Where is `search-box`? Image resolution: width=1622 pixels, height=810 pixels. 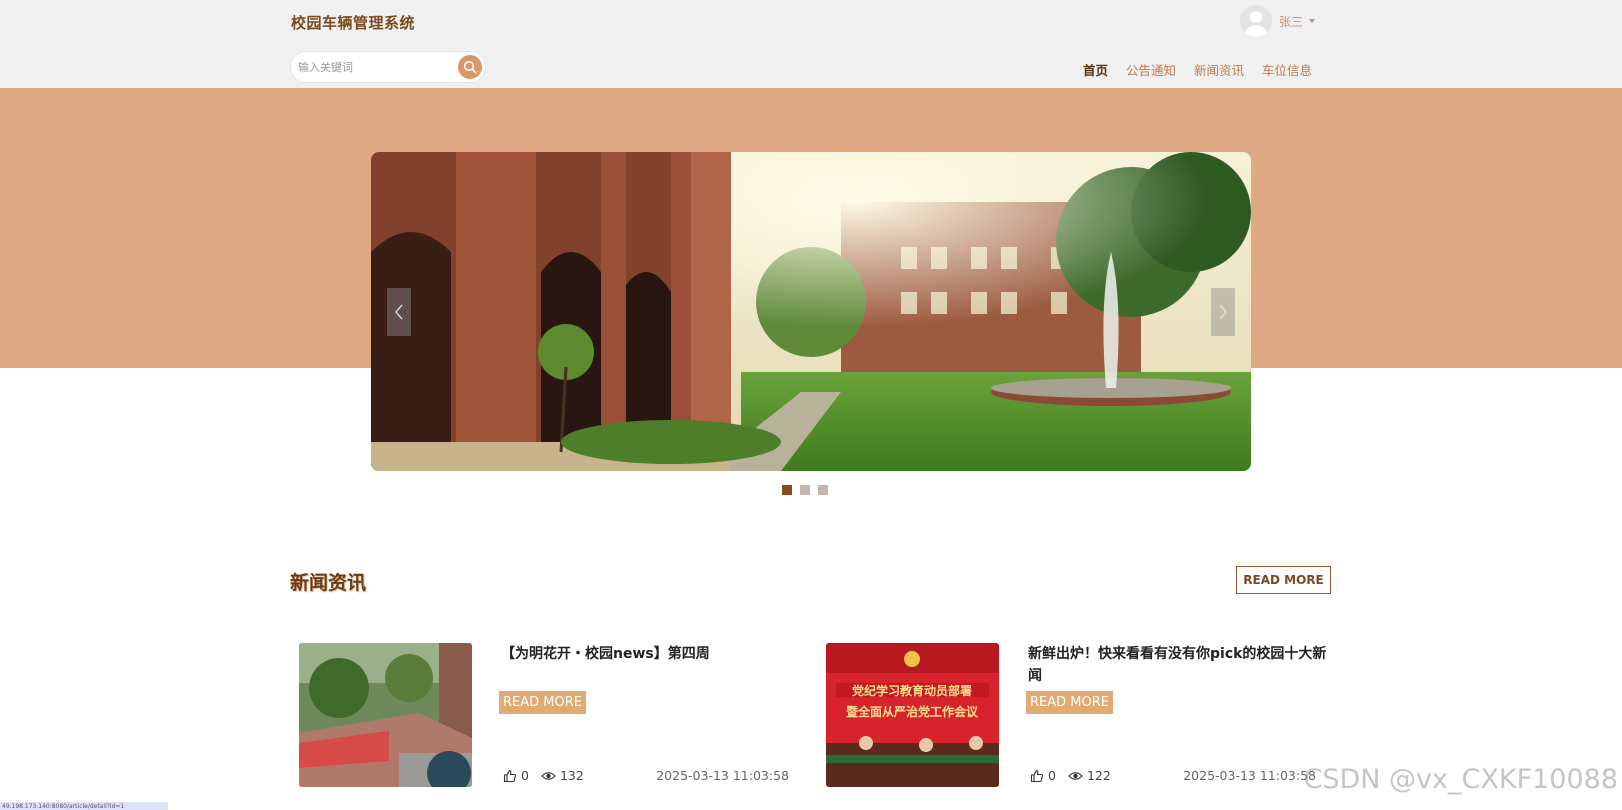
search-box is located at coordinates (388, 67).